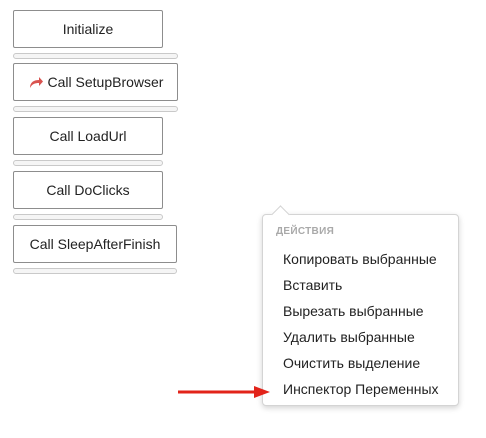 The image size is (486, 438). I want to click on action-initialize: Initialize, so click(95, 34).